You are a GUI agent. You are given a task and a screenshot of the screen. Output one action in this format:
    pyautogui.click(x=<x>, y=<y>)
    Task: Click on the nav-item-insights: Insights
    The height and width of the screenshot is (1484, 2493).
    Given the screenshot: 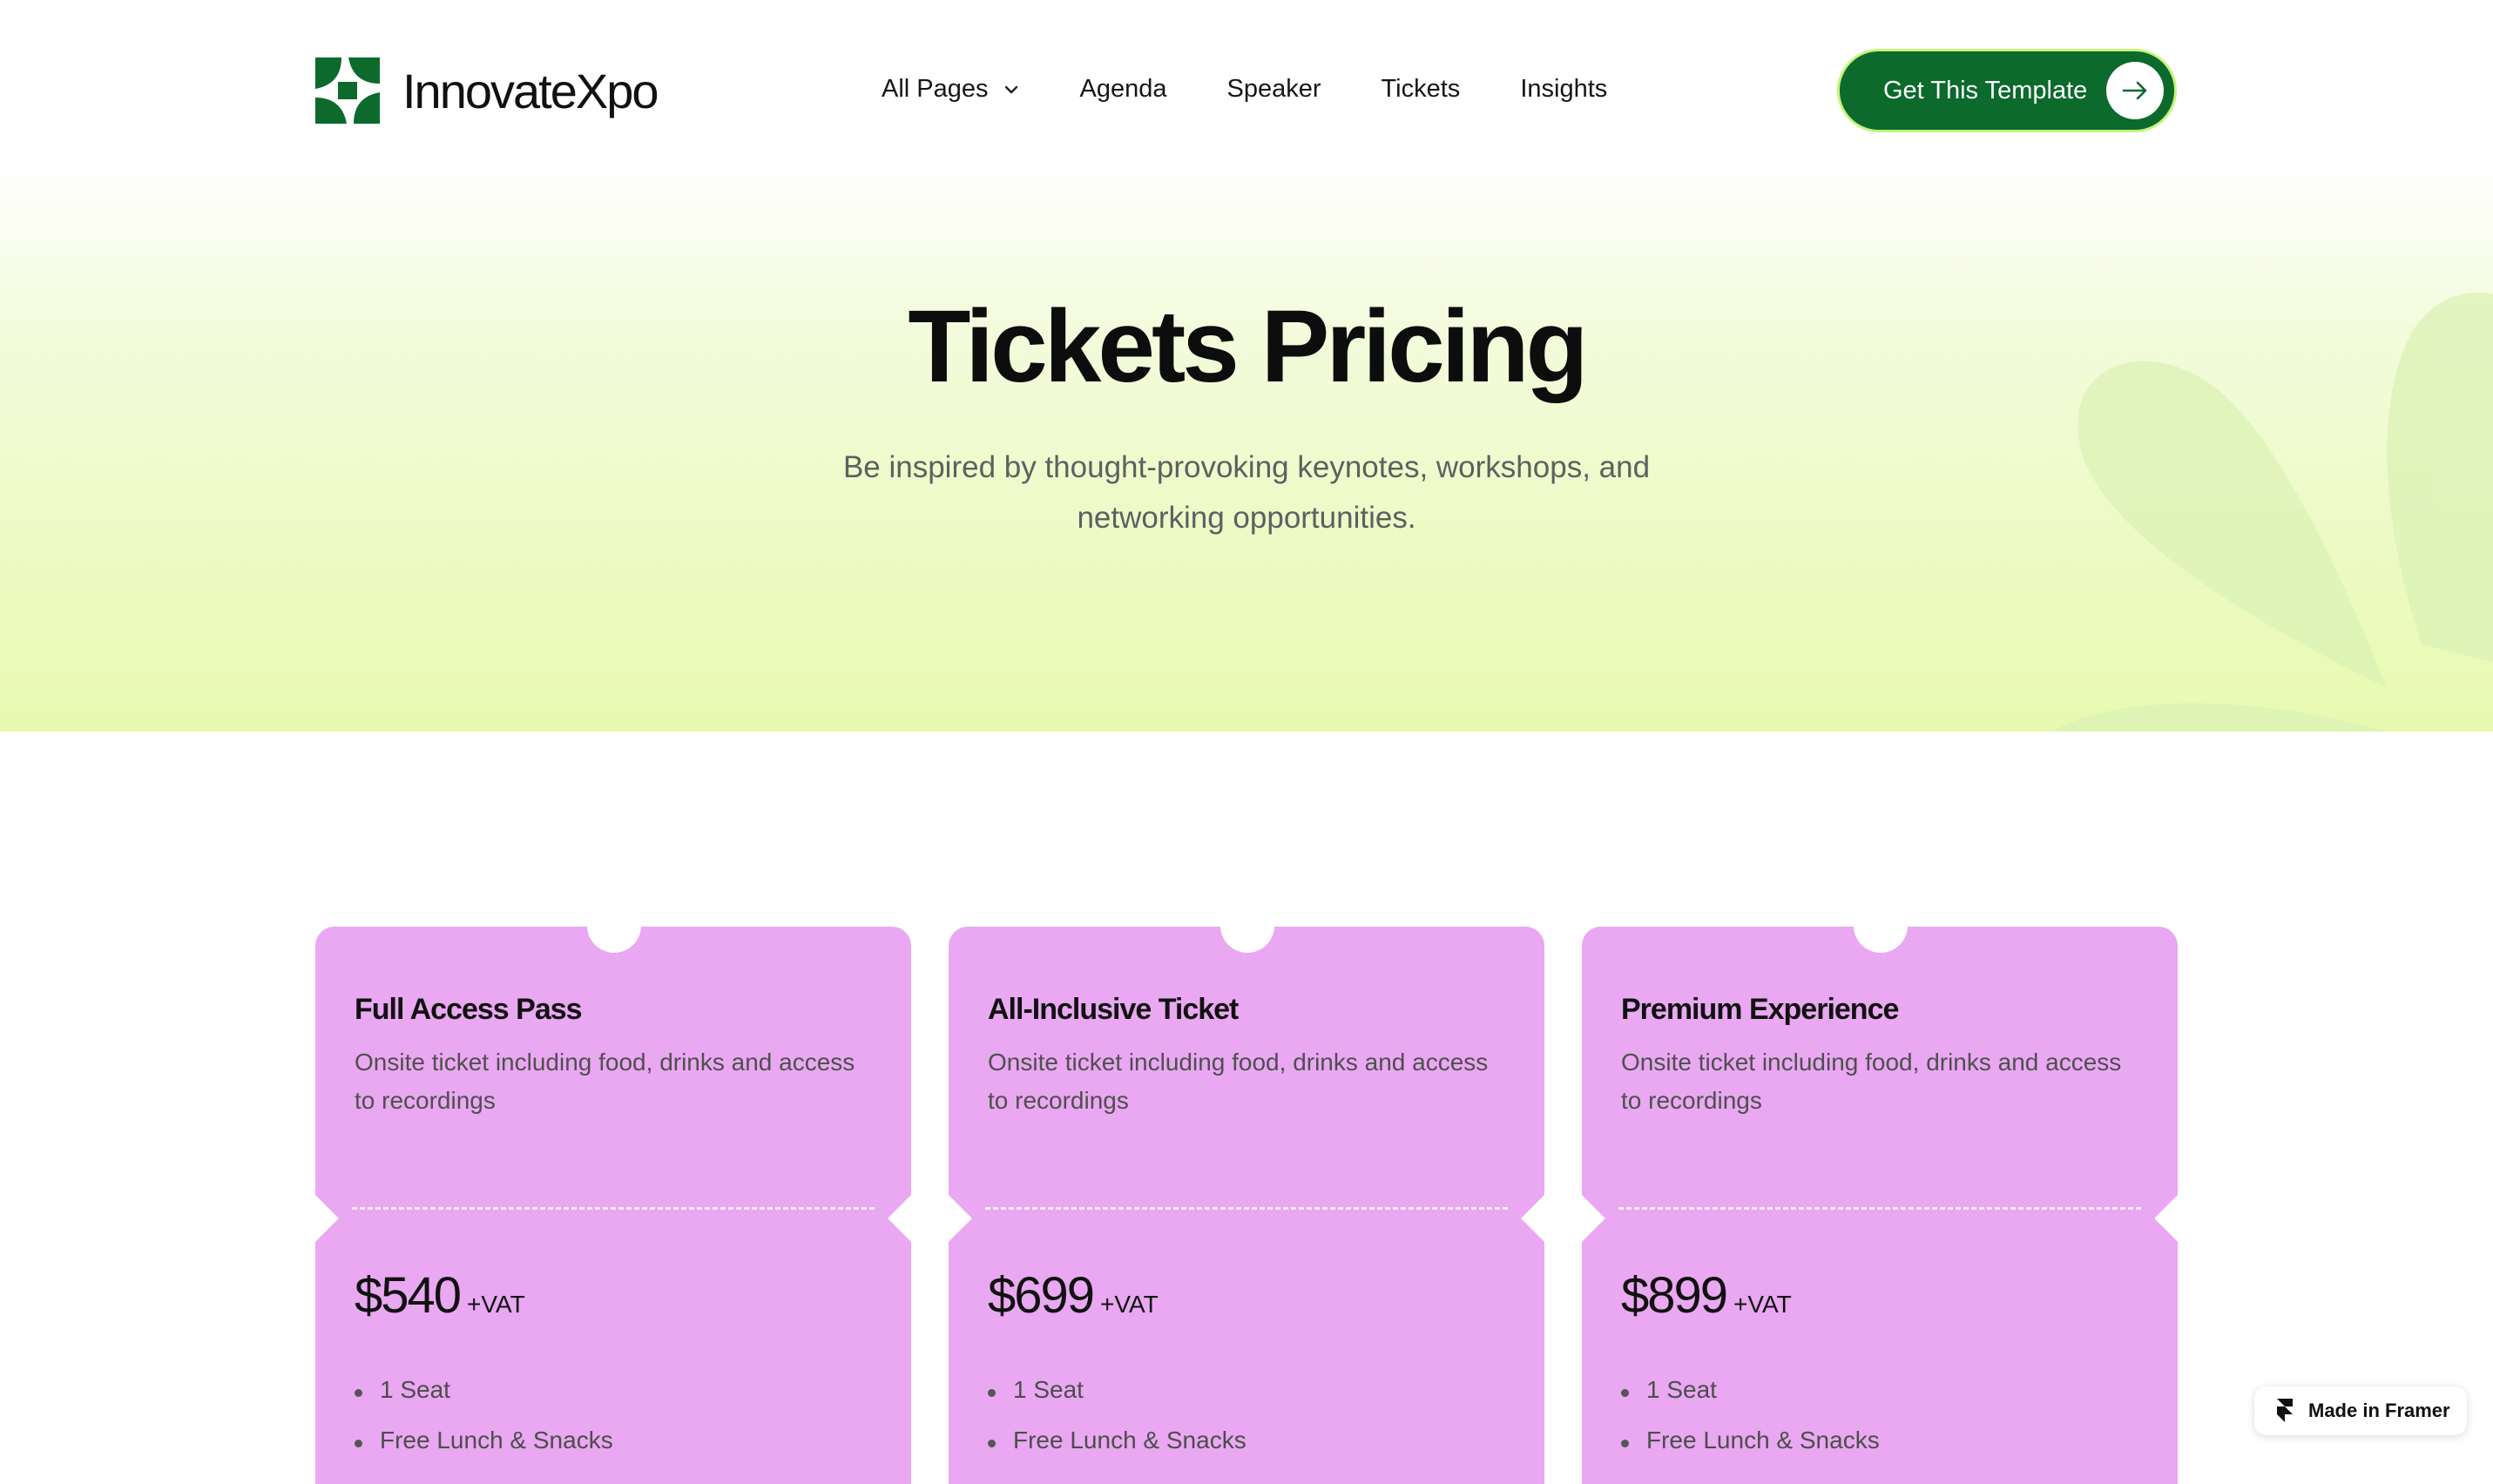 What is the action you would take?
    pyautogui.click(x=1564, y=89)
    